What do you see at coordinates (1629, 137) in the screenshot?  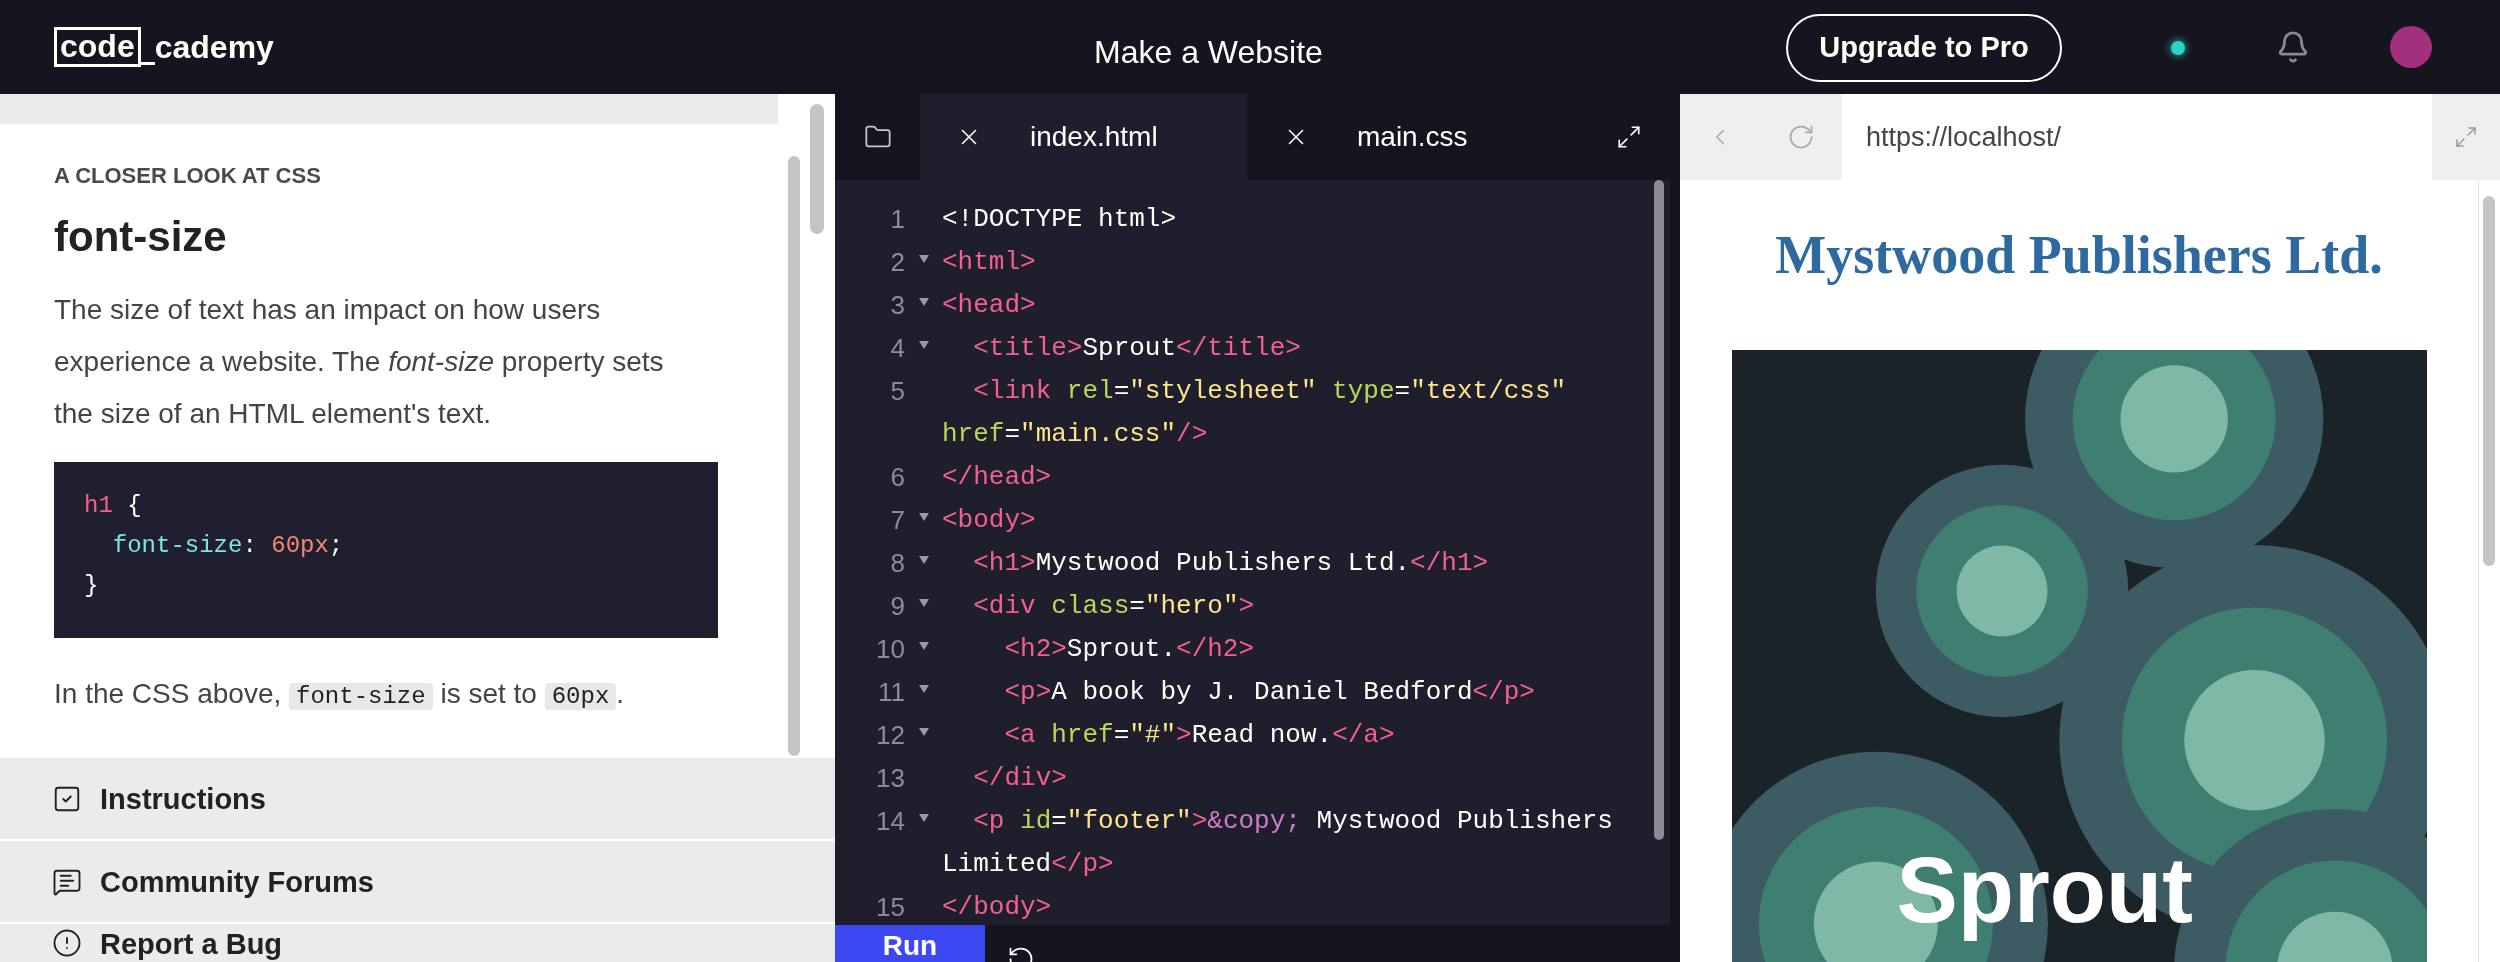 I see `expand-icon` at bounding box center [1629, 137].